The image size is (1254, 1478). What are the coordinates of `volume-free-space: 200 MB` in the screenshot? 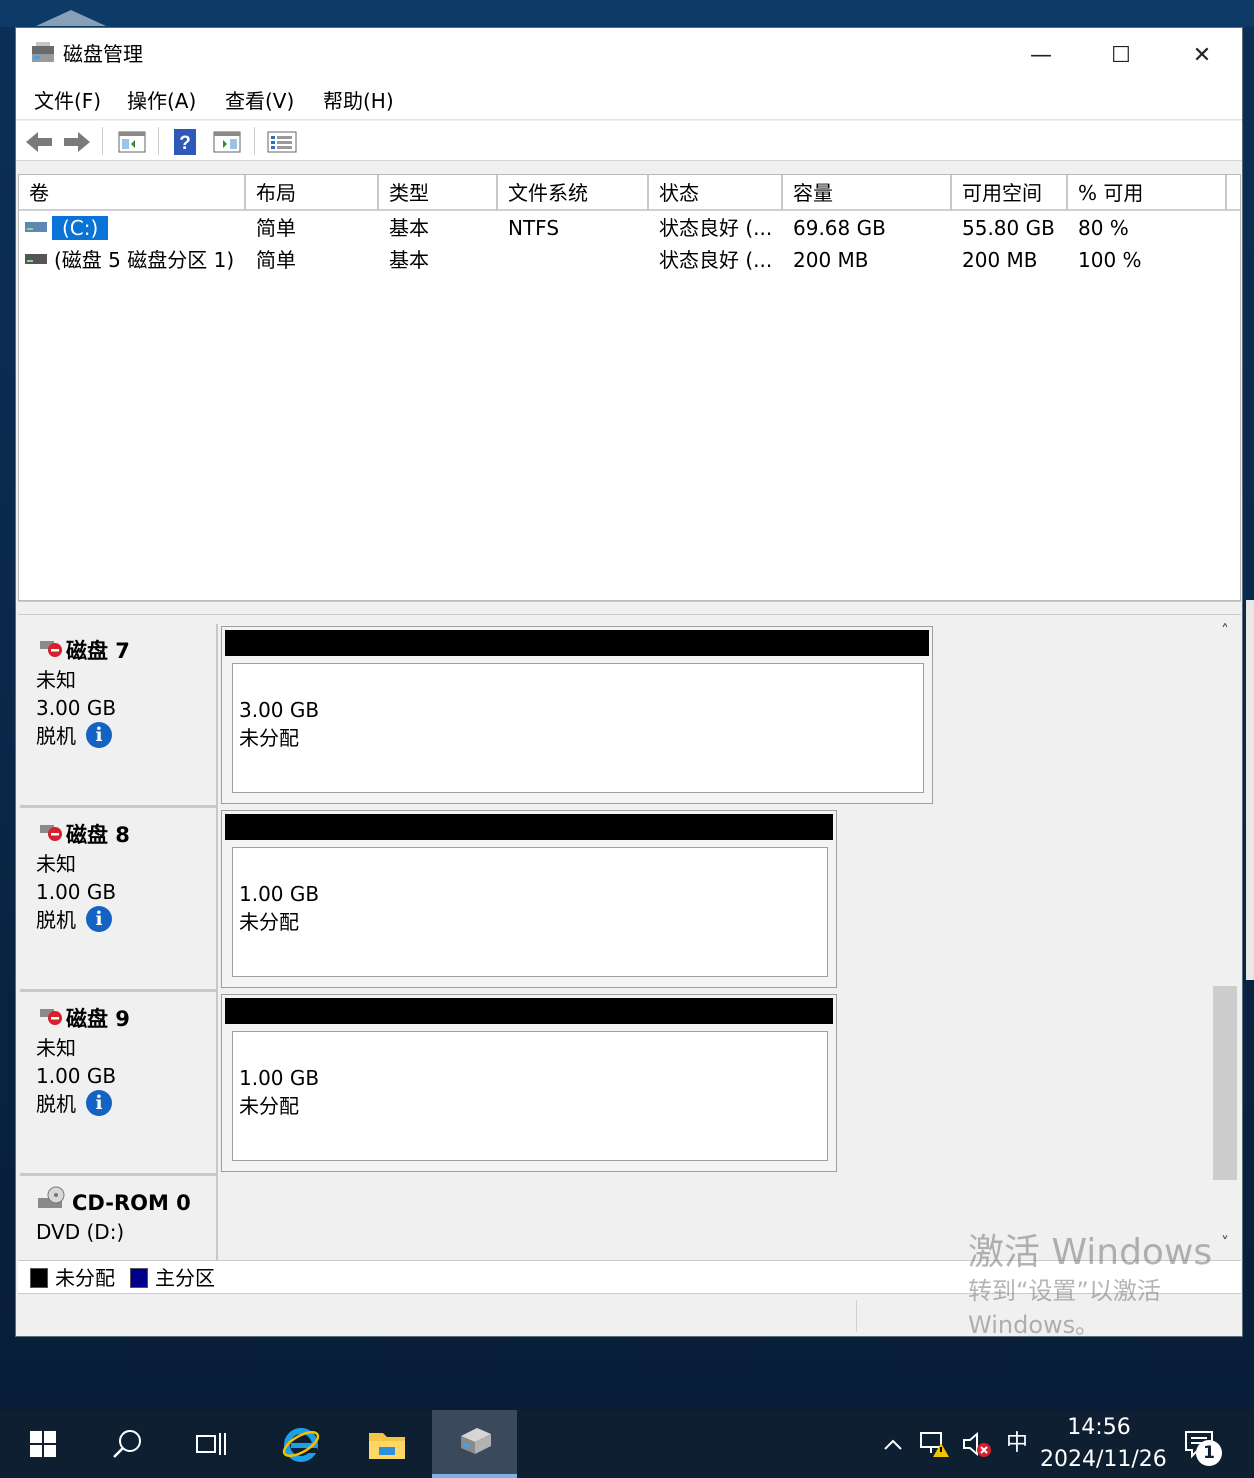 It's located at (1000, 260).